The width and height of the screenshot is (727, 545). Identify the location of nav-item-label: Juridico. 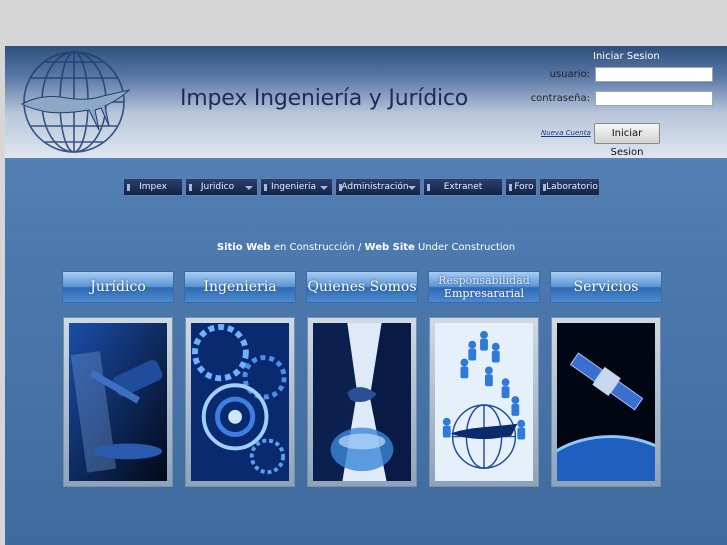
(217, 187).